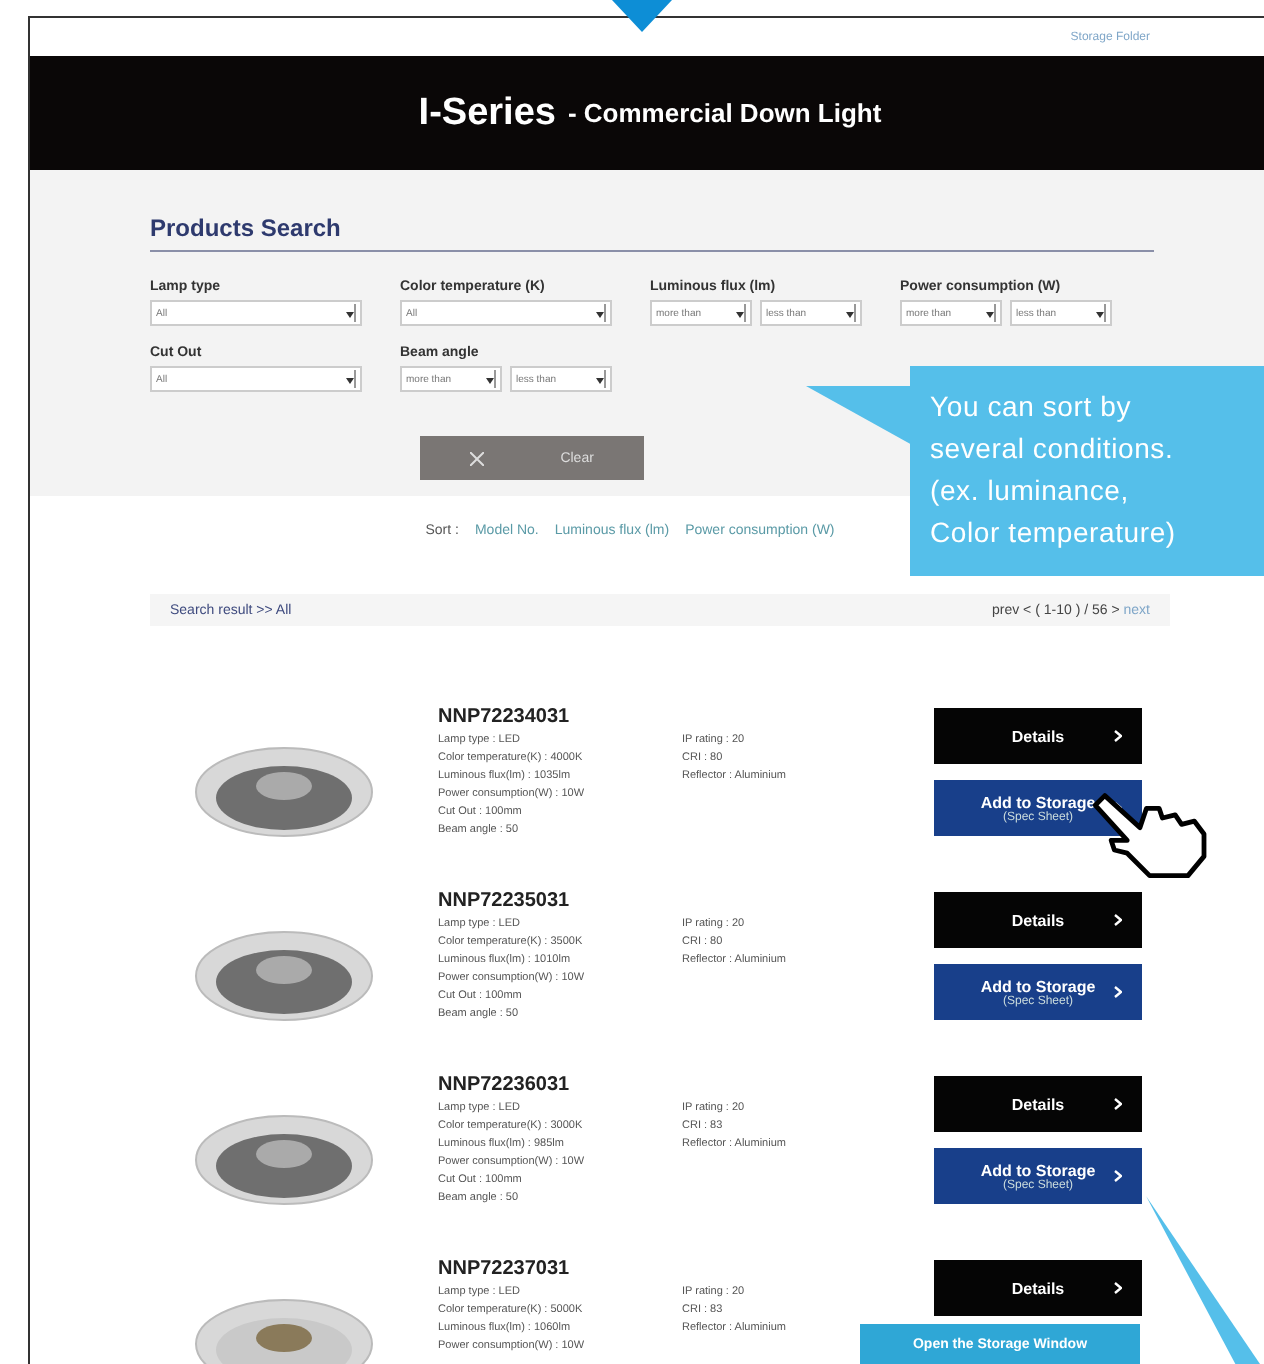 This screenshot has height=1364, width=1264. Describe the element at coordinates (1087, 471) in the screenshot. I see `callout-note: You can sort by several conditions. (ex. luminance, Color temperature)` at that location.